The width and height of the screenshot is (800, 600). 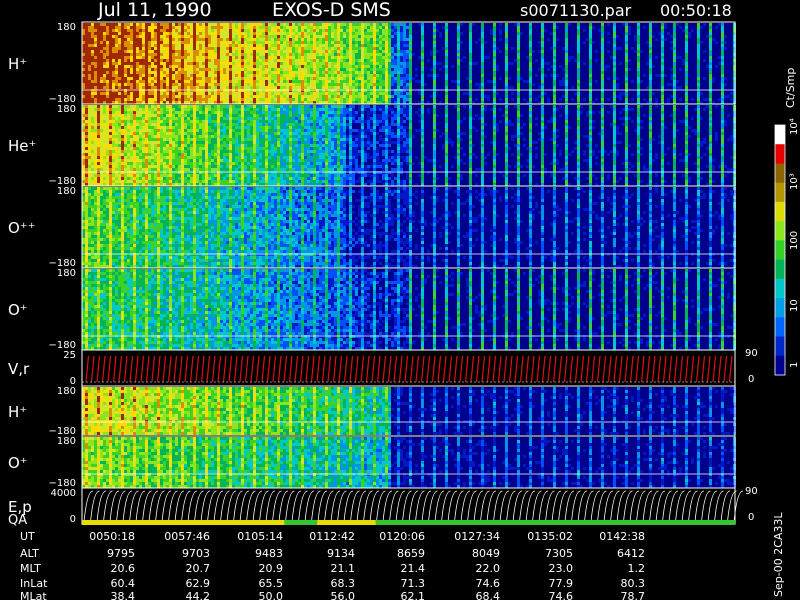 What do you see at coordinates (343, 583) in the screenshot?
I see `ephemeris-cell: 68.3` at bounding box center [343, 583].